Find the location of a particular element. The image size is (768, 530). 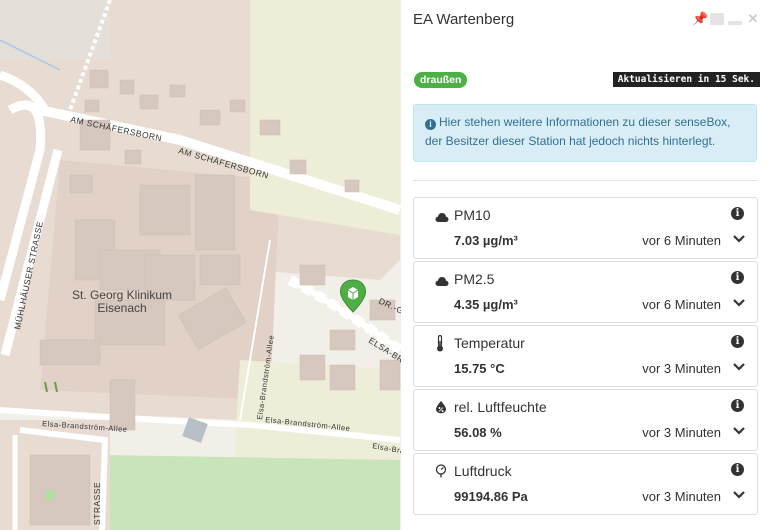

sensor-row-pressure: Luftdruck 99194.86 Pa vor 3 Minuten i is located at coordinates (585, 484).